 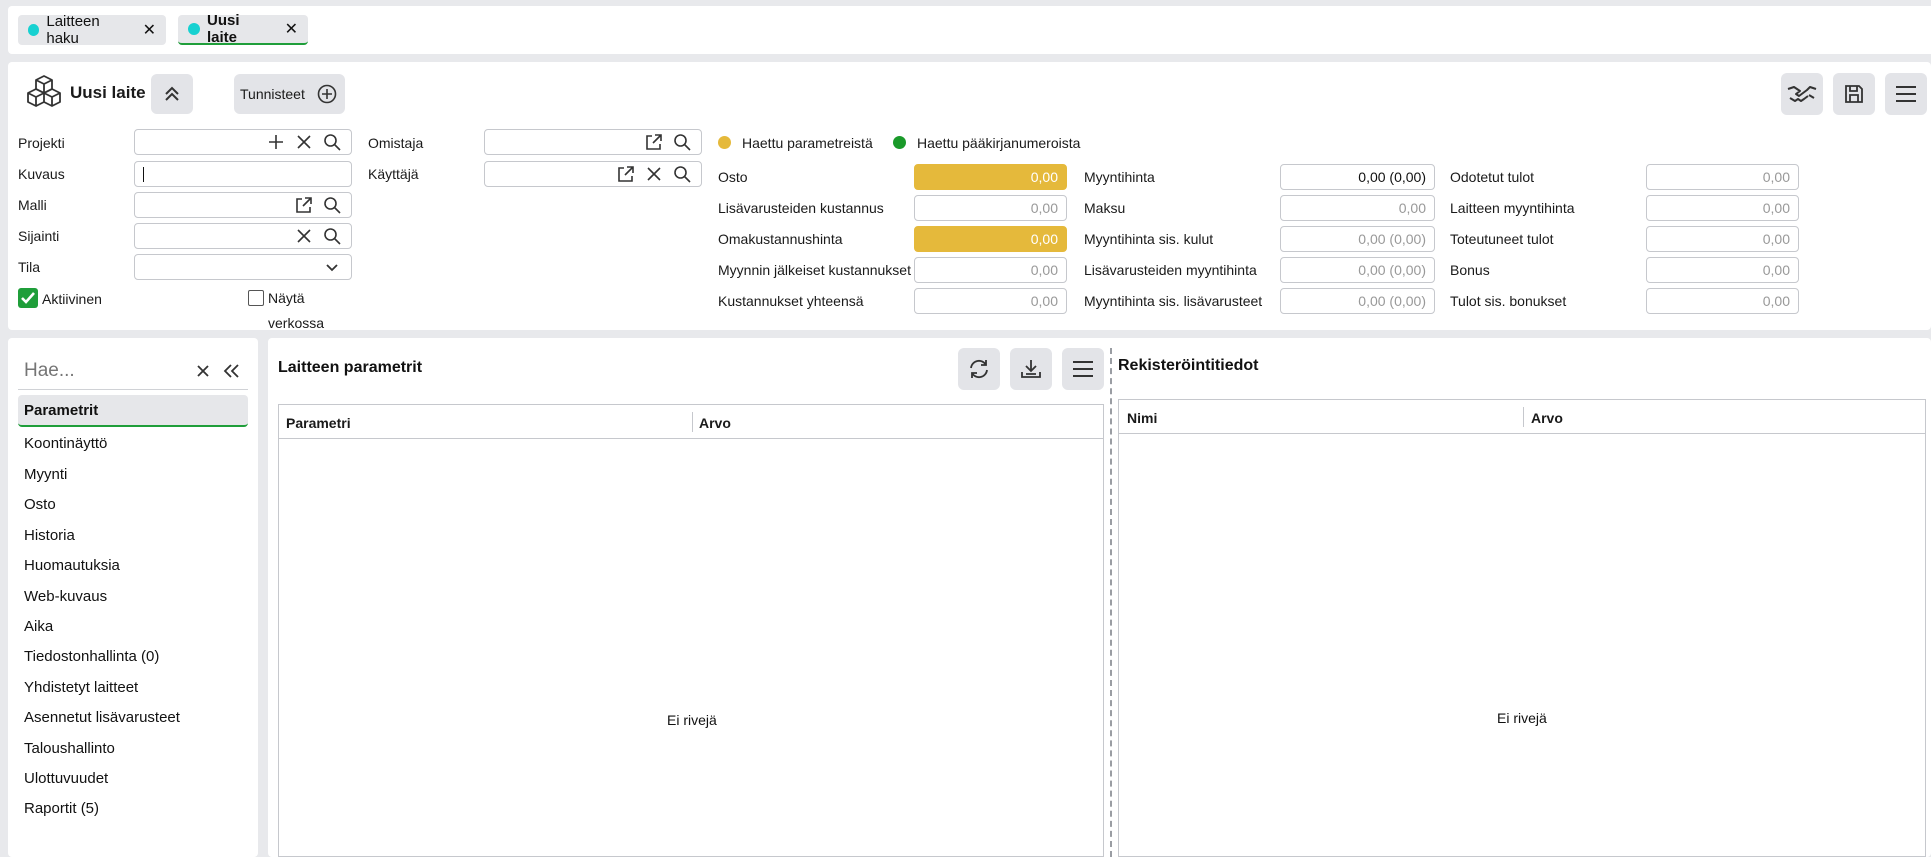 I want to click on lisavarusteiden-myyntihinta-value: 0,00 (0,00), so click(x=1357, y=270).